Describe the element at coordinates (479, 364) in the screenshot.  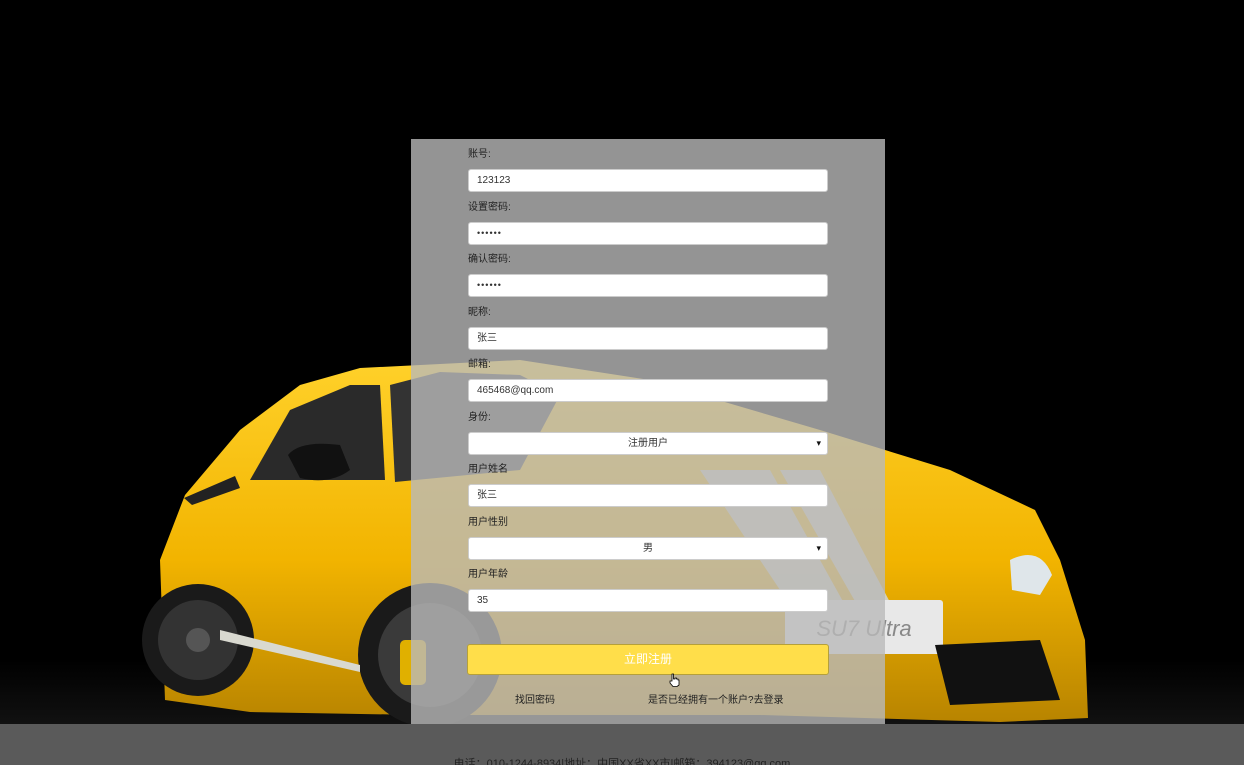
I see `email-label: 邮箱:` at that location.